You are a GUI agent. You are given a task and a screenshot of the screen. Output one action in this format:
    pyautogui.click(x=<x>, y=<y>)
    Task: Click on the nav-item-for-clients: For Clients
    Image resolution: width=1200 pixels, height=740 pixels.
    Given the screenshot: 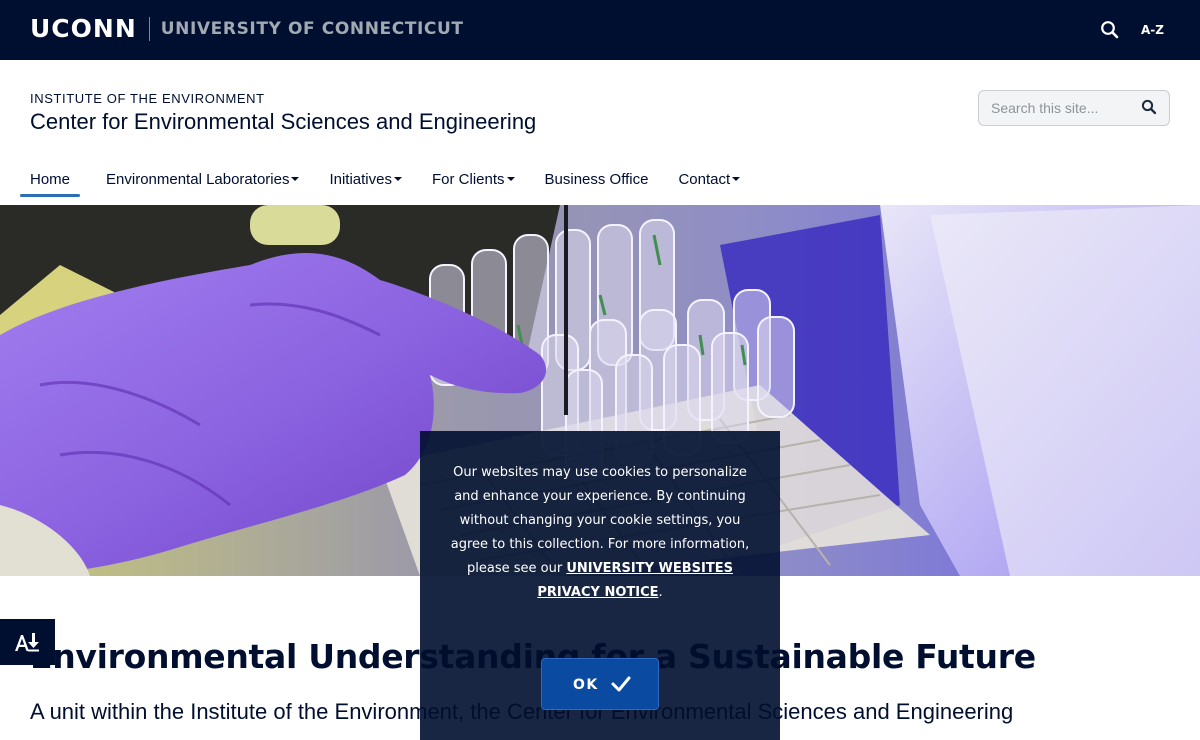 What is the action you would take?
    pyautogui.click(x=473, y=181)
    